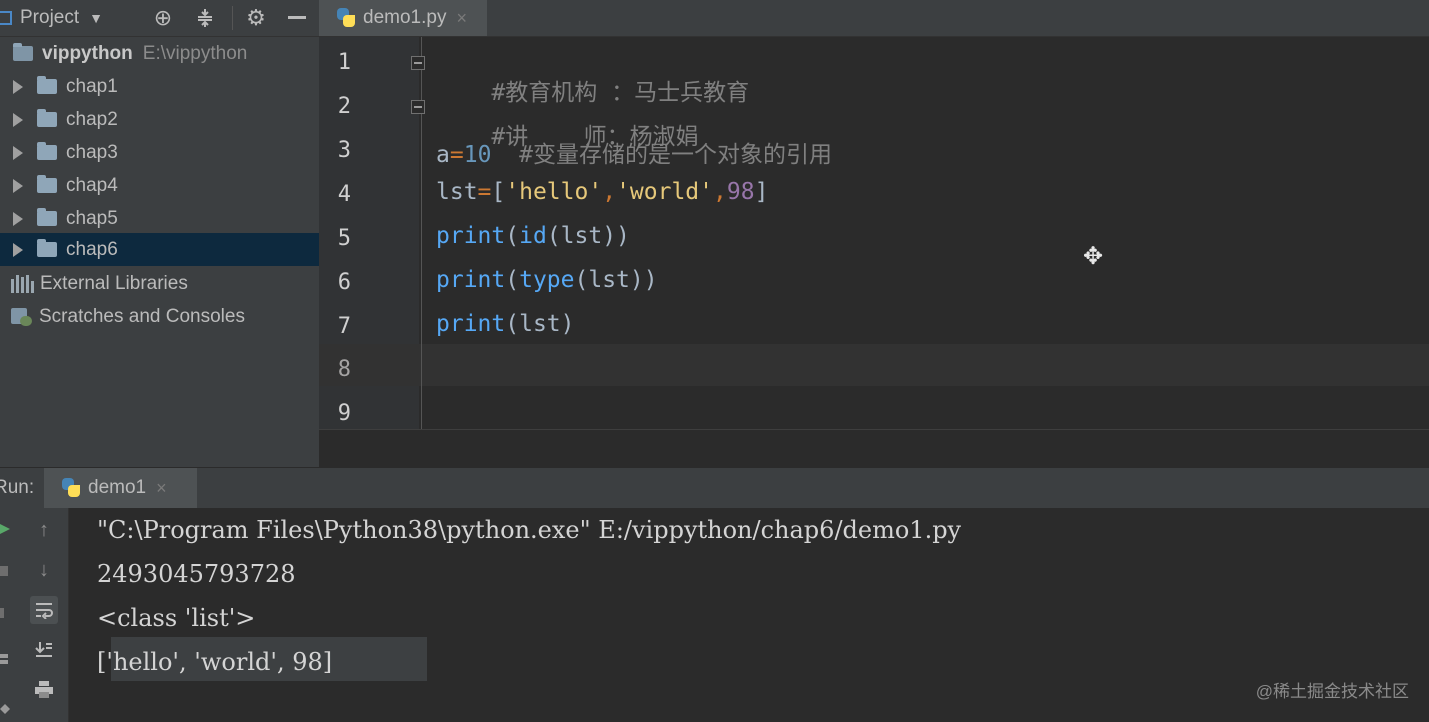  I want to click on project-icon, so click(6, 18).